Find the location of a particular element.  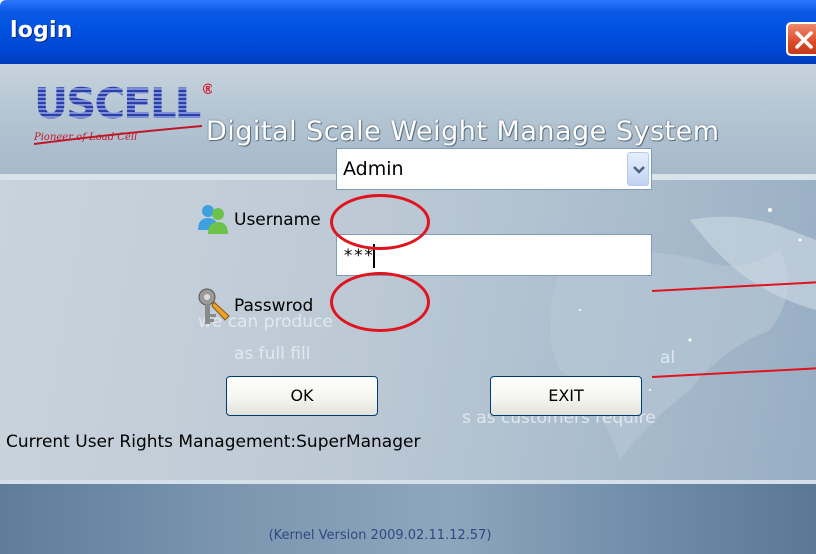

annotation-circle-username is located at coordinates (380, 222).